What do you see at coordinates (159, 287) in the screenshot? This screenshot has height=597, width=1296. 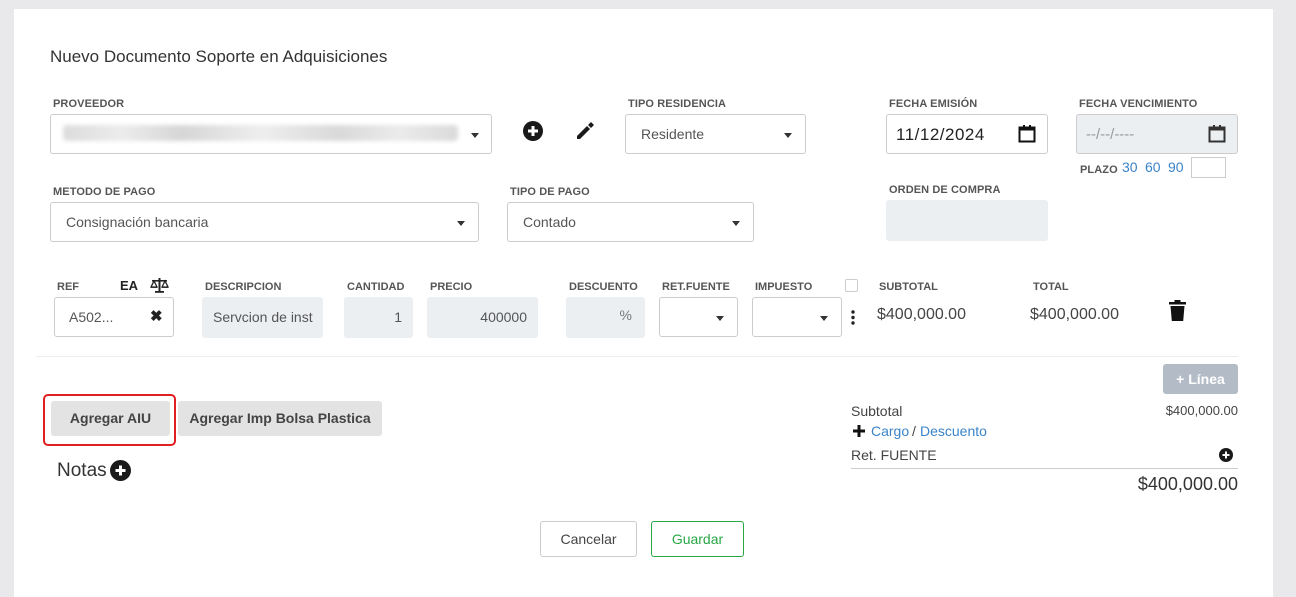 I see `scale-balance-icon` at bounding box center [159, 287].